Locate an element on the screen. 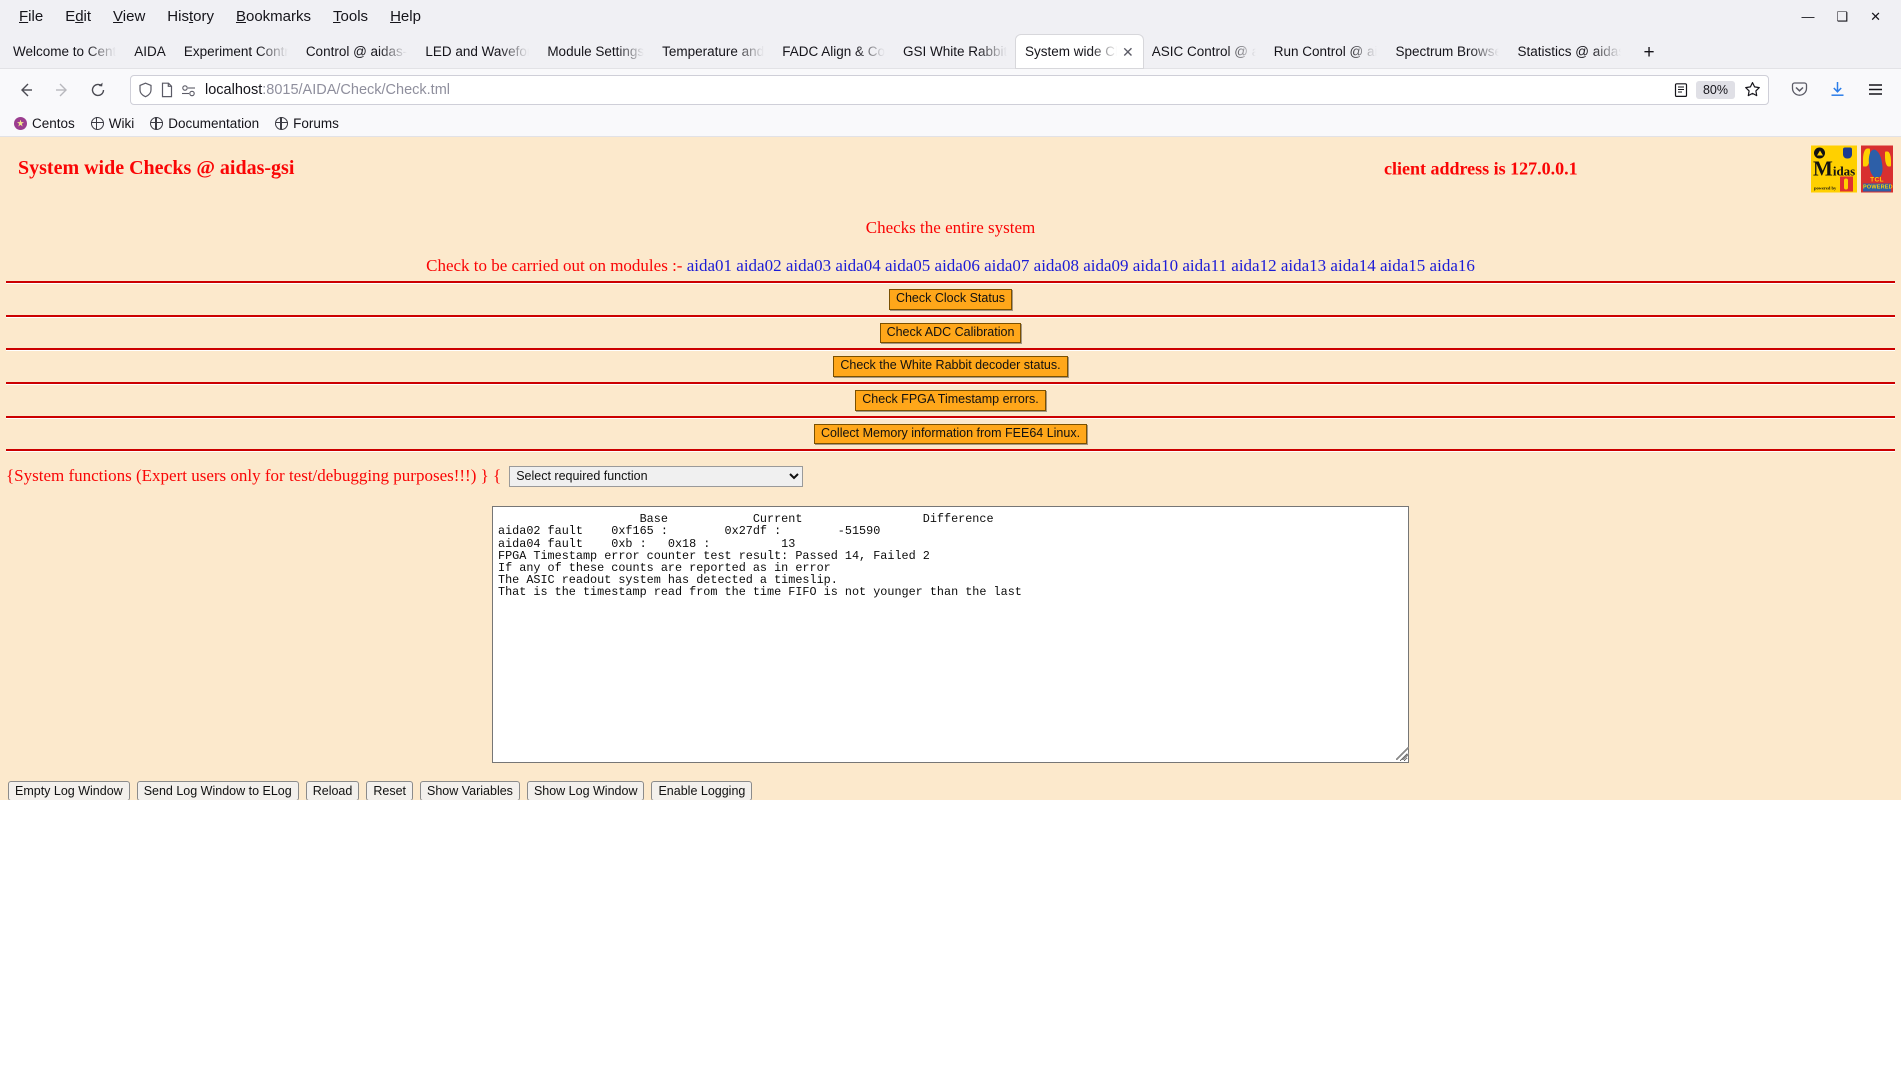 This screenshot has height=1072, width=1901. save-to-pocket-icon is located at coordinates (1799, 90).